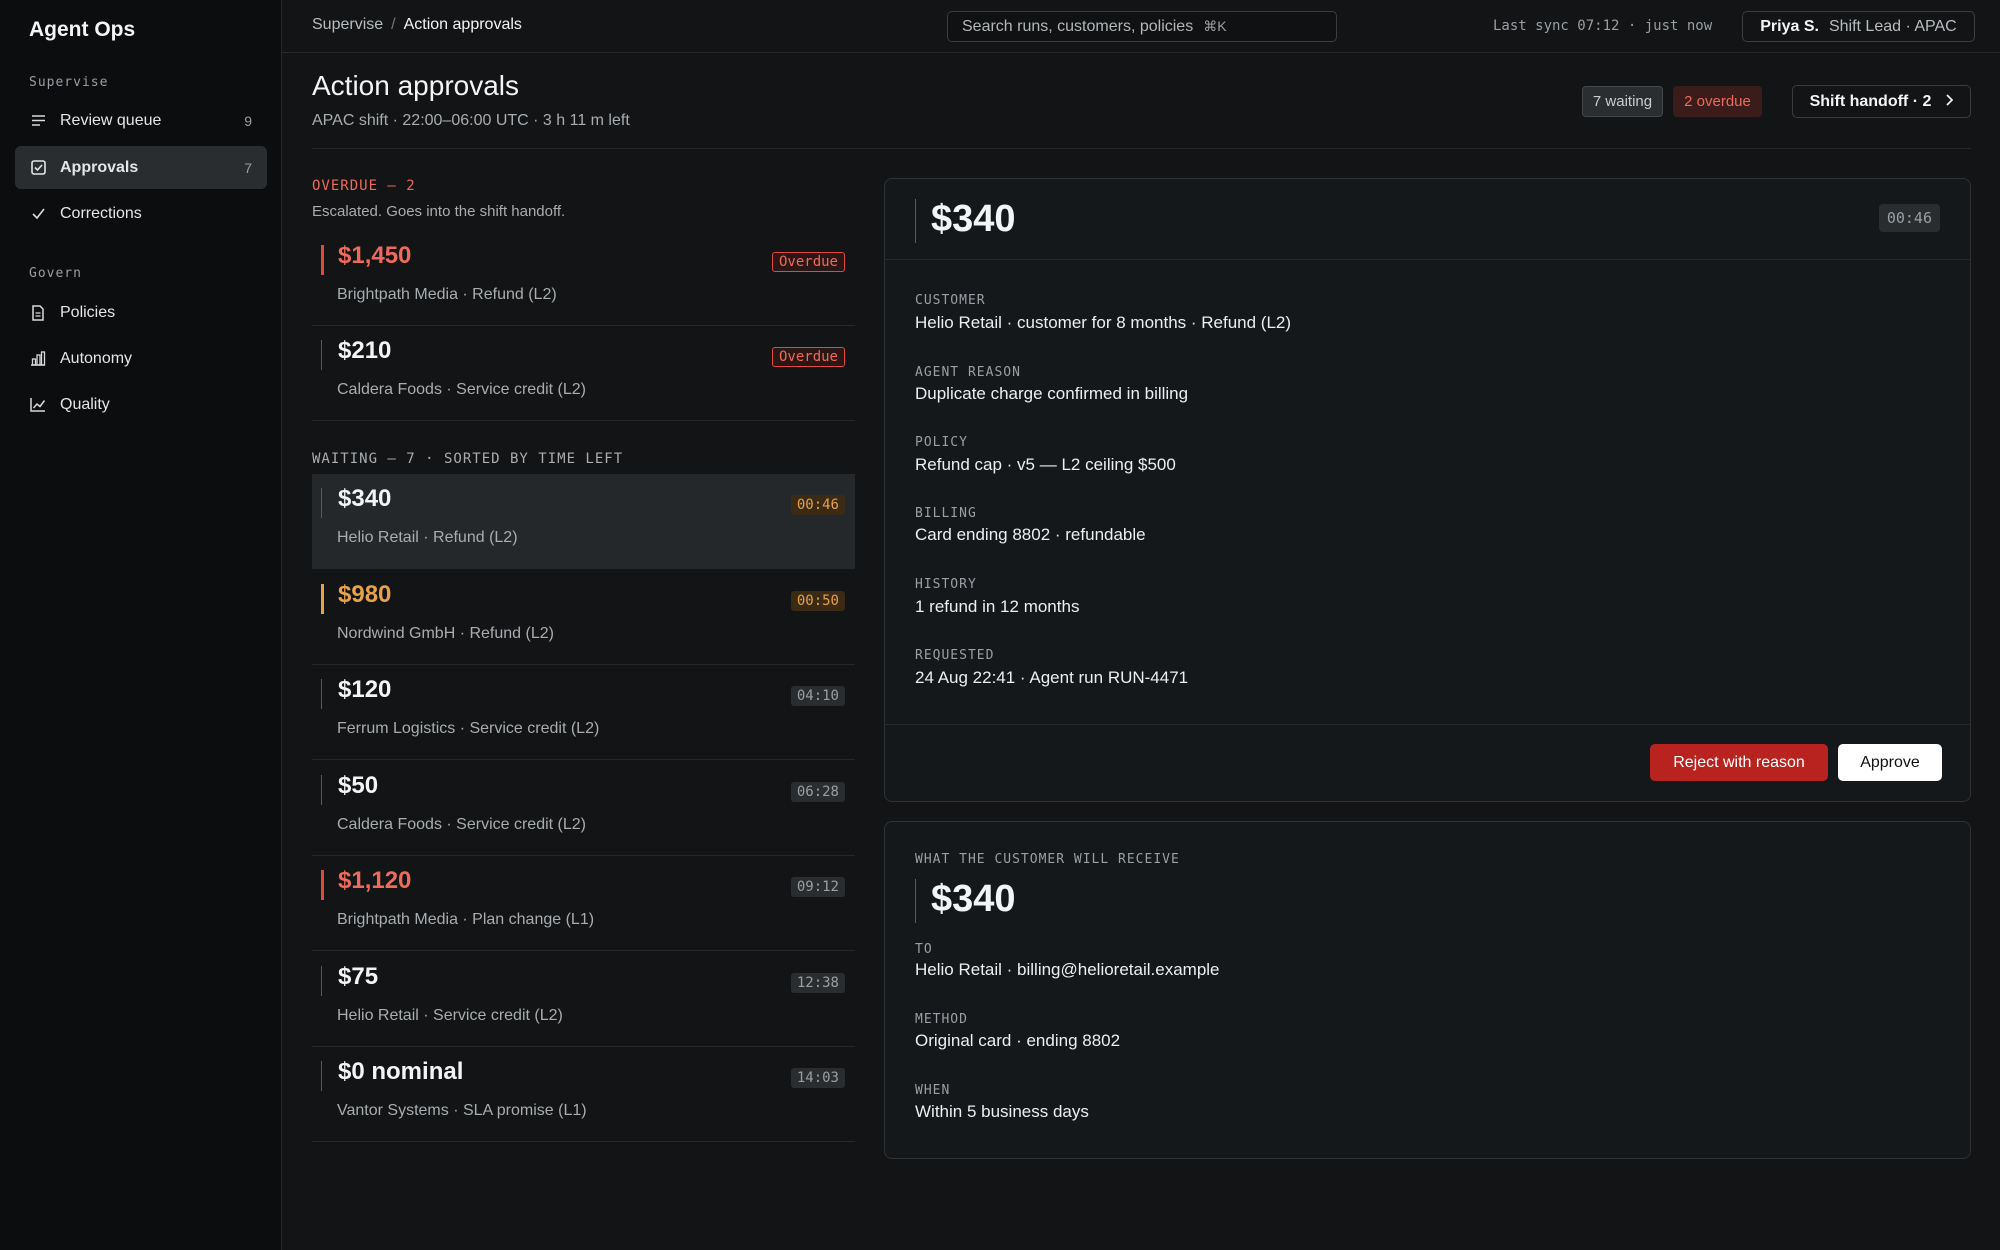 This screenshot has width=2000, height=1250. What do you see at coordinates (1427, 259) in the screenshot?
I see `detail-divider` at bounding box center [1427, 259].